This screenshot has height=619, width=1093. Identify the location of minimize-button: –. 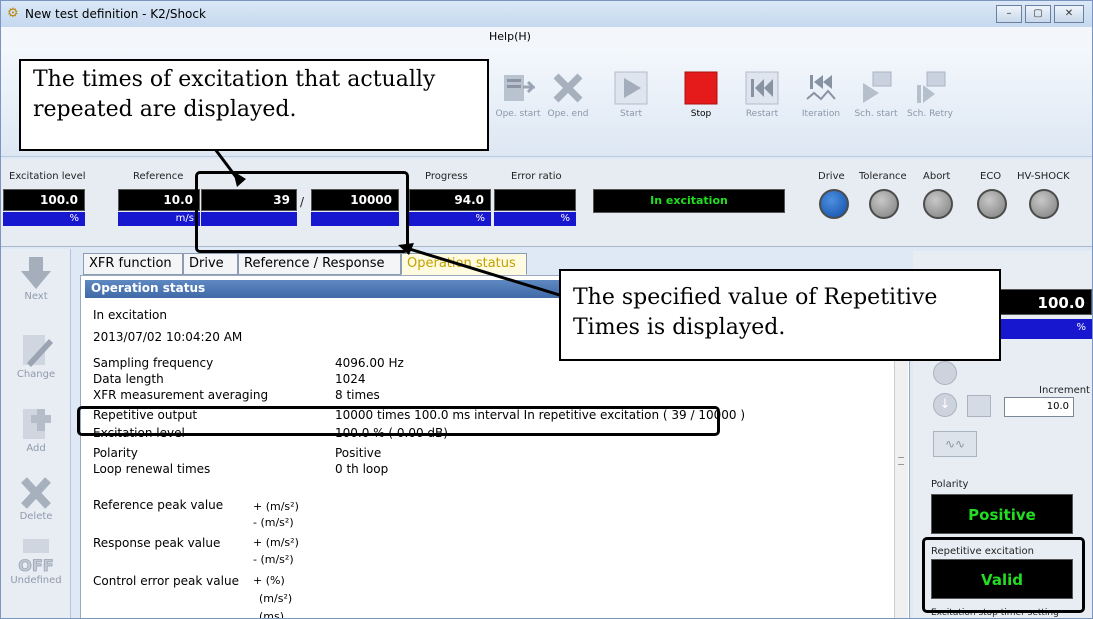
(1009, 14).